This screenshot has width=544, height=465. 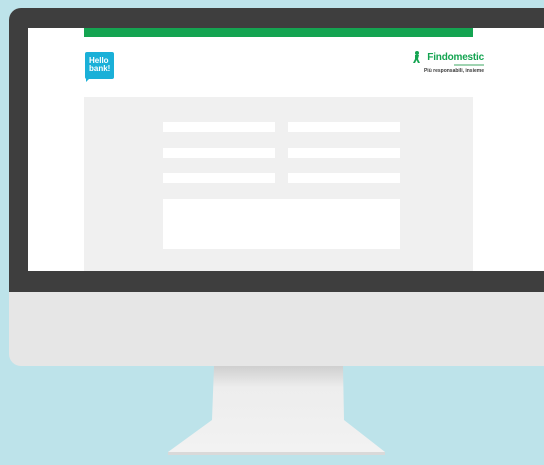 What do you see at coordinates (455, 57) in the screenshot?
I see `findomestic-logo-text: Findomestic` at bounding box center [455, 57].